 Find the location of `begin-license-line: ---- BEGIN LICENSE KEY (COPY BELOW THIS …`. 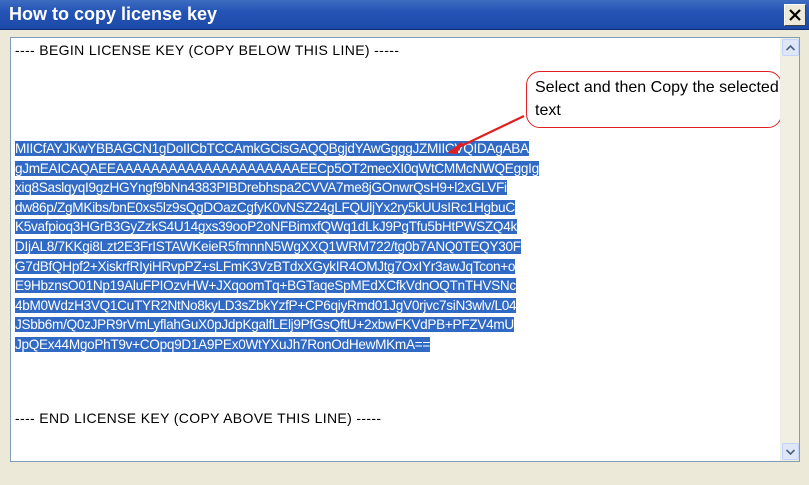

begin-license-line: ---- BEGIN LICENSE KEY (COPY BELOW THIS … is located at coordinates (207, 50).